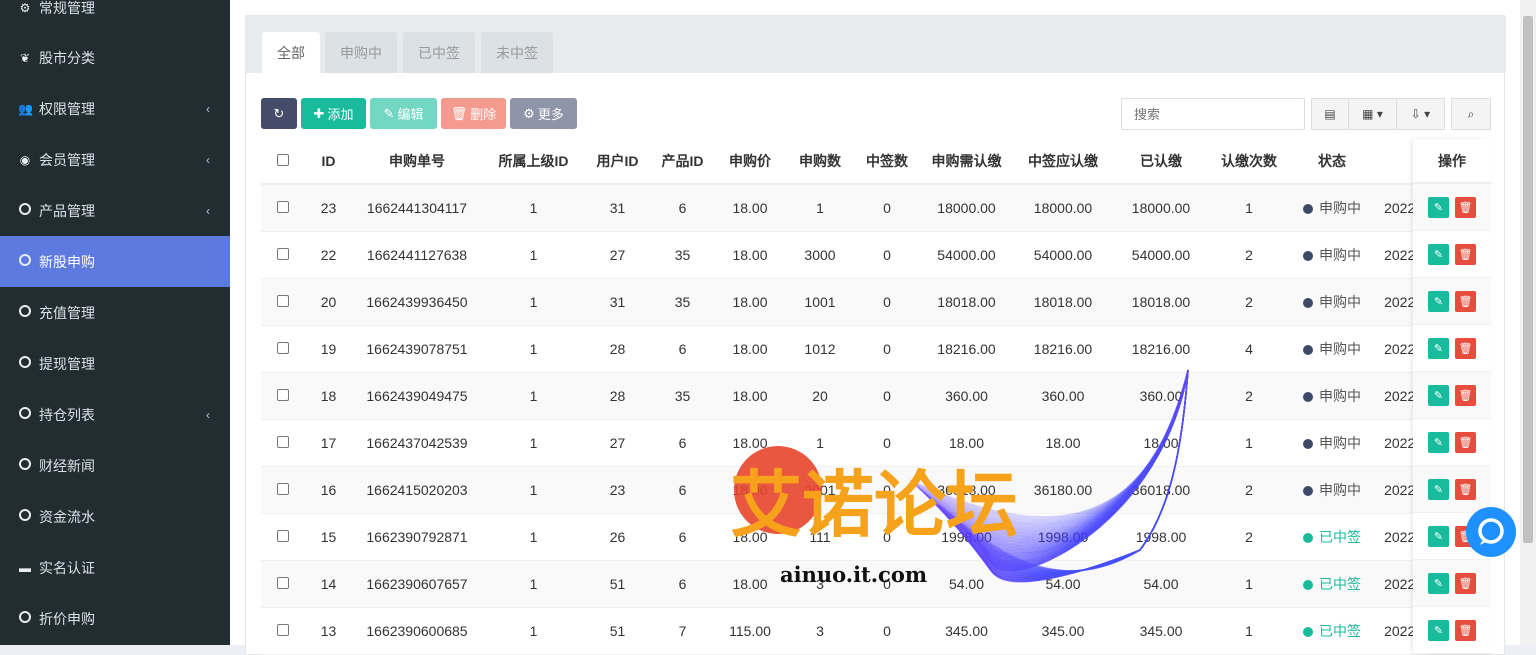 The image size is (1536, 655). What do you see at coordinates (115, 210) in the screenshot?
I see `sidebar-item-4: 产品管理 ‹` at bounding box center [115, 210].